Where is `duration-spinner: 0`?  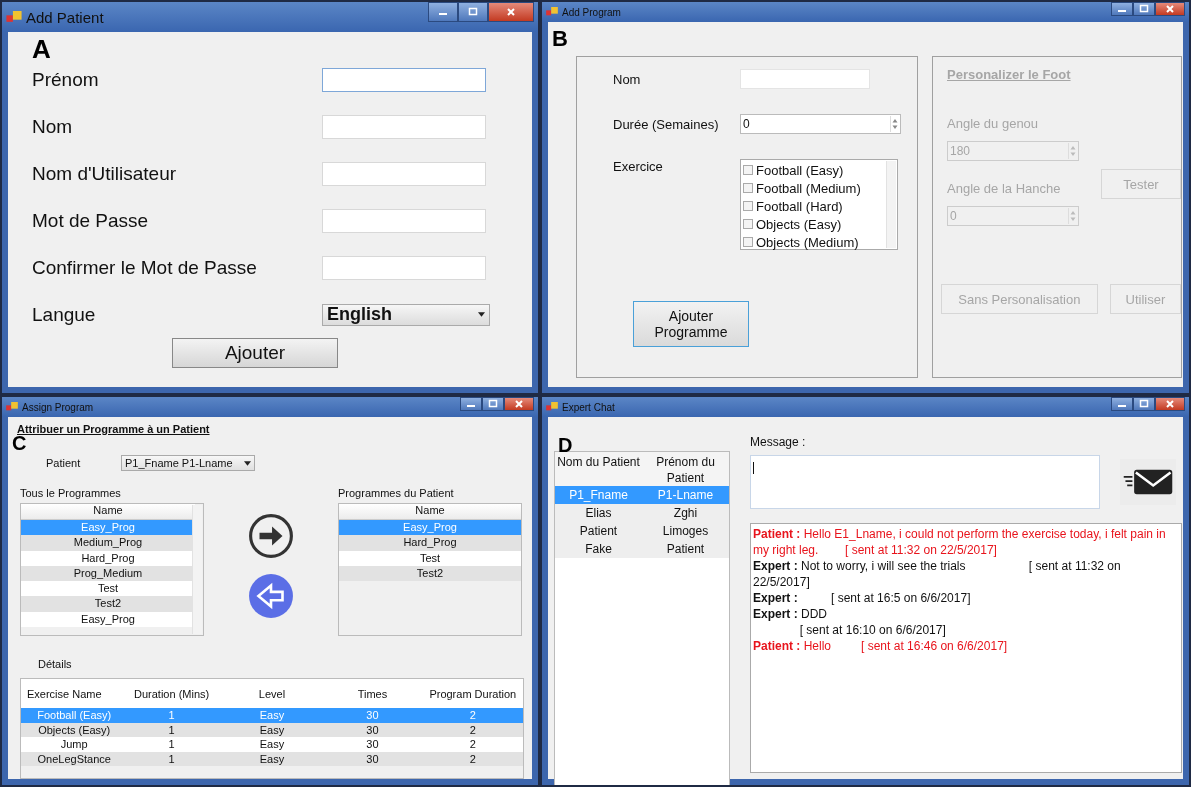 duration-spinner: 0 is located at coordinates (820, 124).